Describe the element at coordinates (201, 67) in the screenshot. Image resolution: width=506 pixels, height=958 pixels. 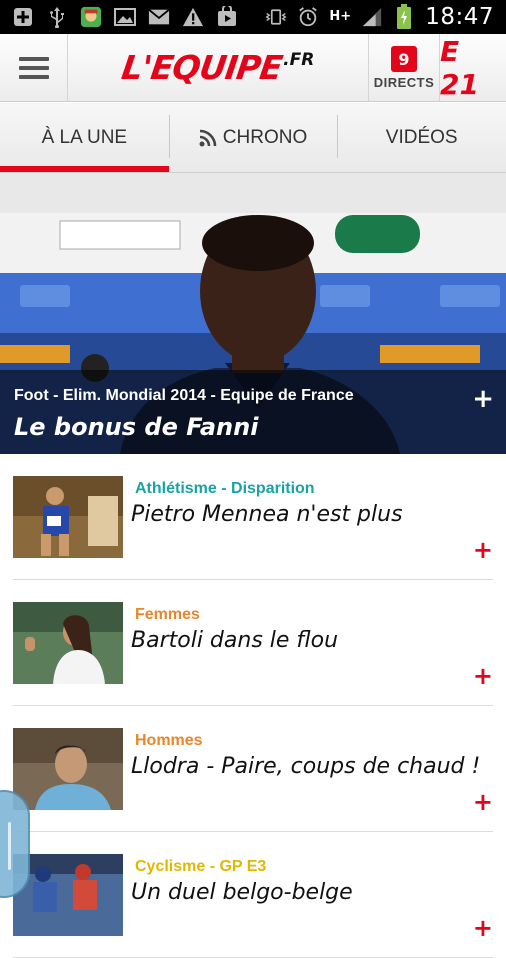
I see `logo-text: L'EQUIPE` at that location.